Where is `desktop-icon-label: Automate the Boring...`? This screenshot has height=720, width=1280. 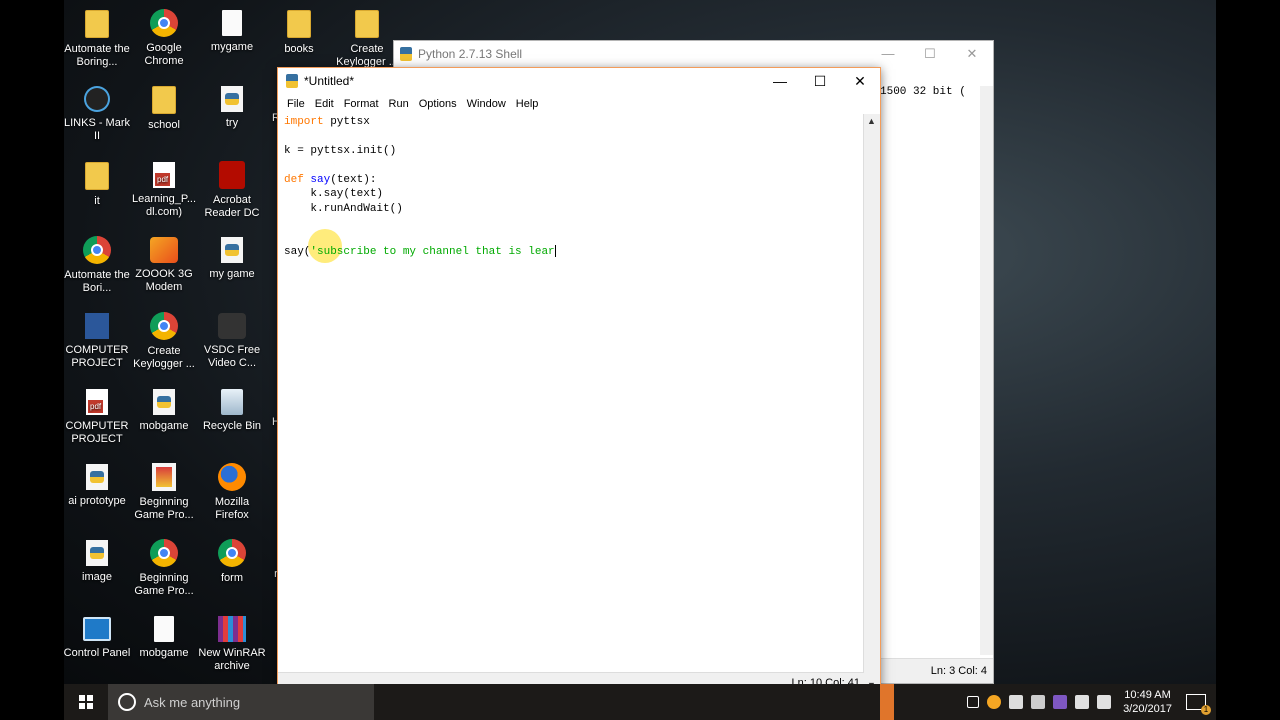
desktop-icon-label: Automate the Boring... is located at coordinates (97, 55).